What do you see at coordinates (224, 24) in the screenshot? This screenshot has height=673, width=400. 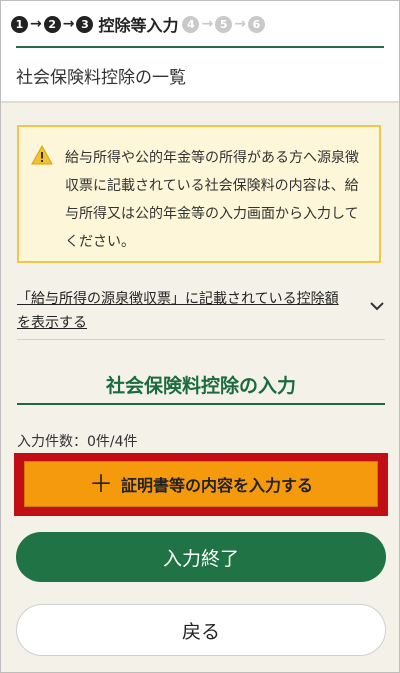 I see `step-5: 5` at bounding box center [224, 24].